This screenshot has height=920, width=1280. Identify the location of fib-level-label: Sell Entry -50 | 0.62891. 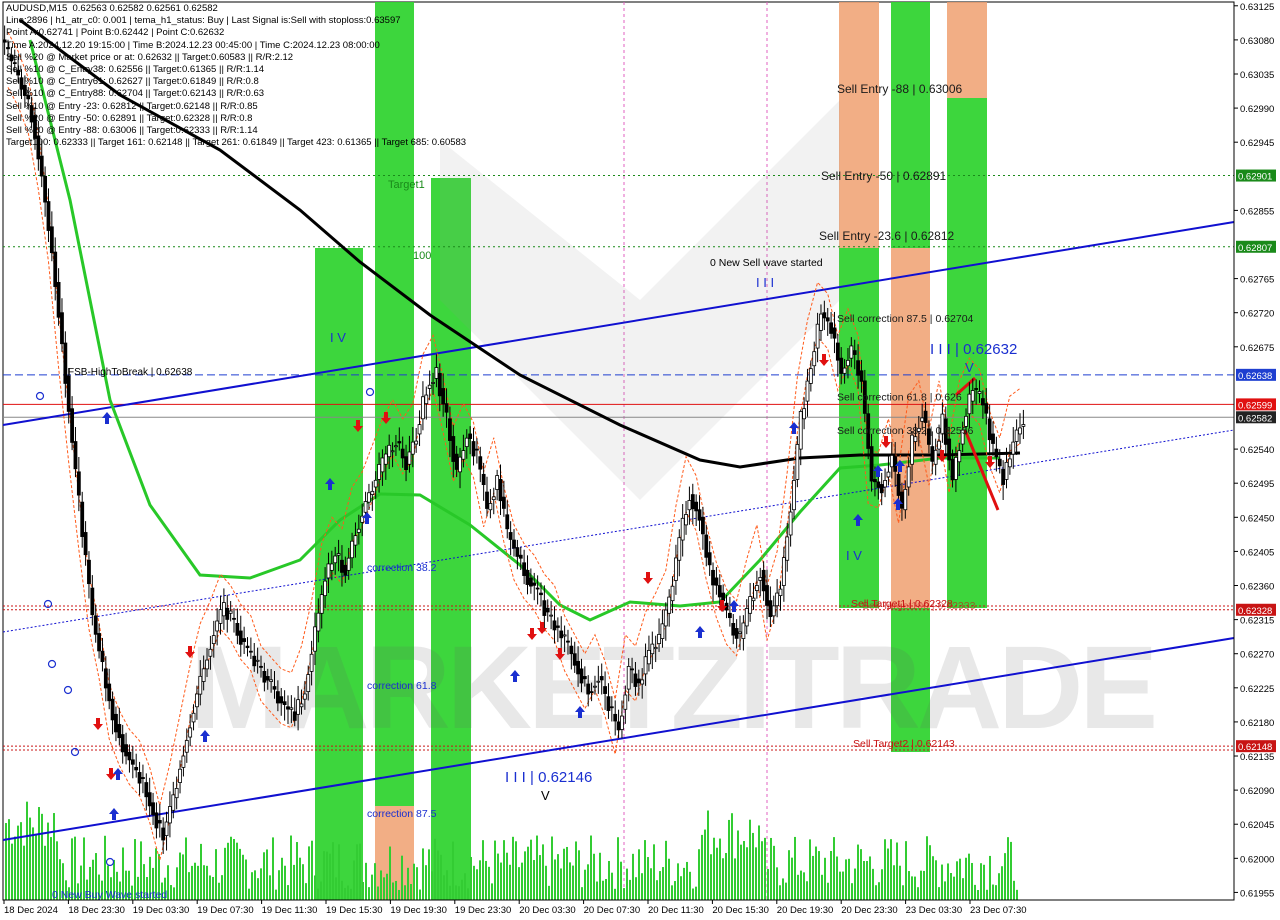
(884, 176).